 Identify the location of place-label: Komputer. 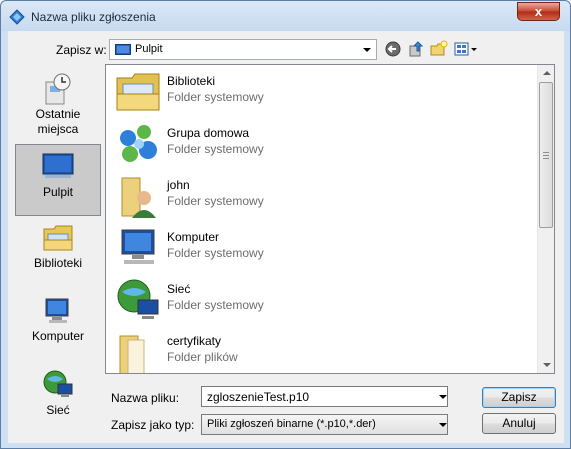
(58, 336).